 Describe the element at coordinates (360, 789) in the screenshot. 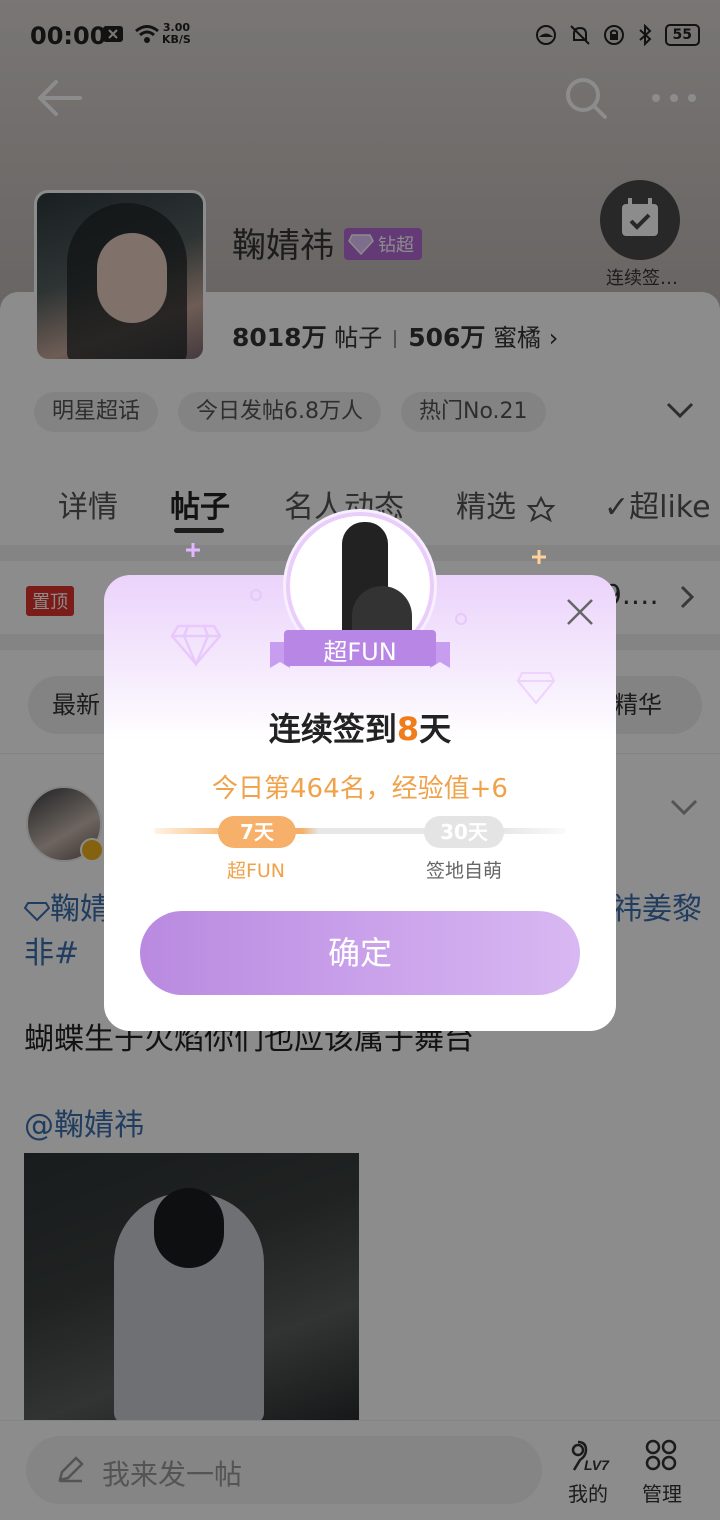

I see `dialog-subtitle: 今日第464名，经验值+6` at that location.